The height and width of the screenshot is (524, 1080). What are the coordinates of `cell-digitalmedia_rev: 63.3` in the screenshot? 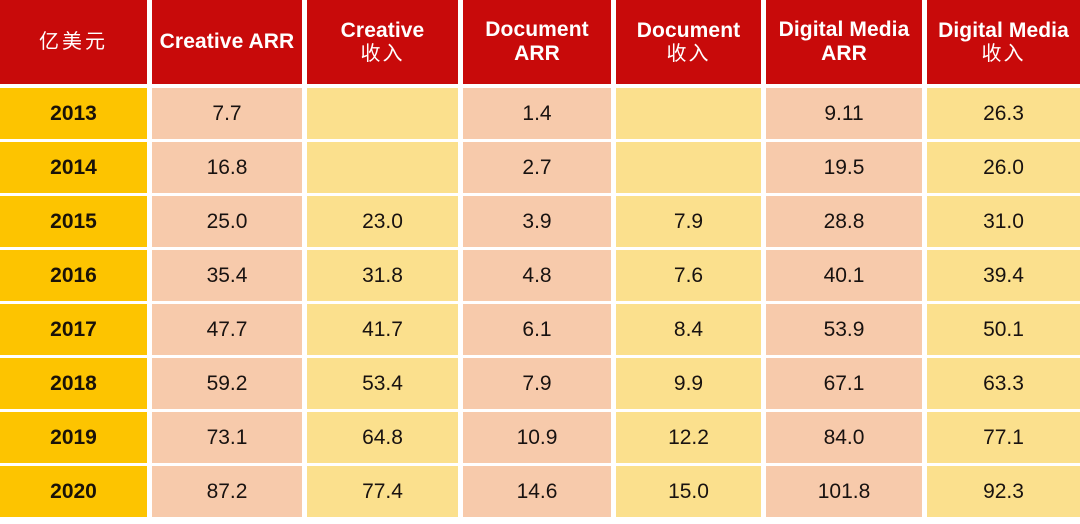 It's located at (1003, 383).